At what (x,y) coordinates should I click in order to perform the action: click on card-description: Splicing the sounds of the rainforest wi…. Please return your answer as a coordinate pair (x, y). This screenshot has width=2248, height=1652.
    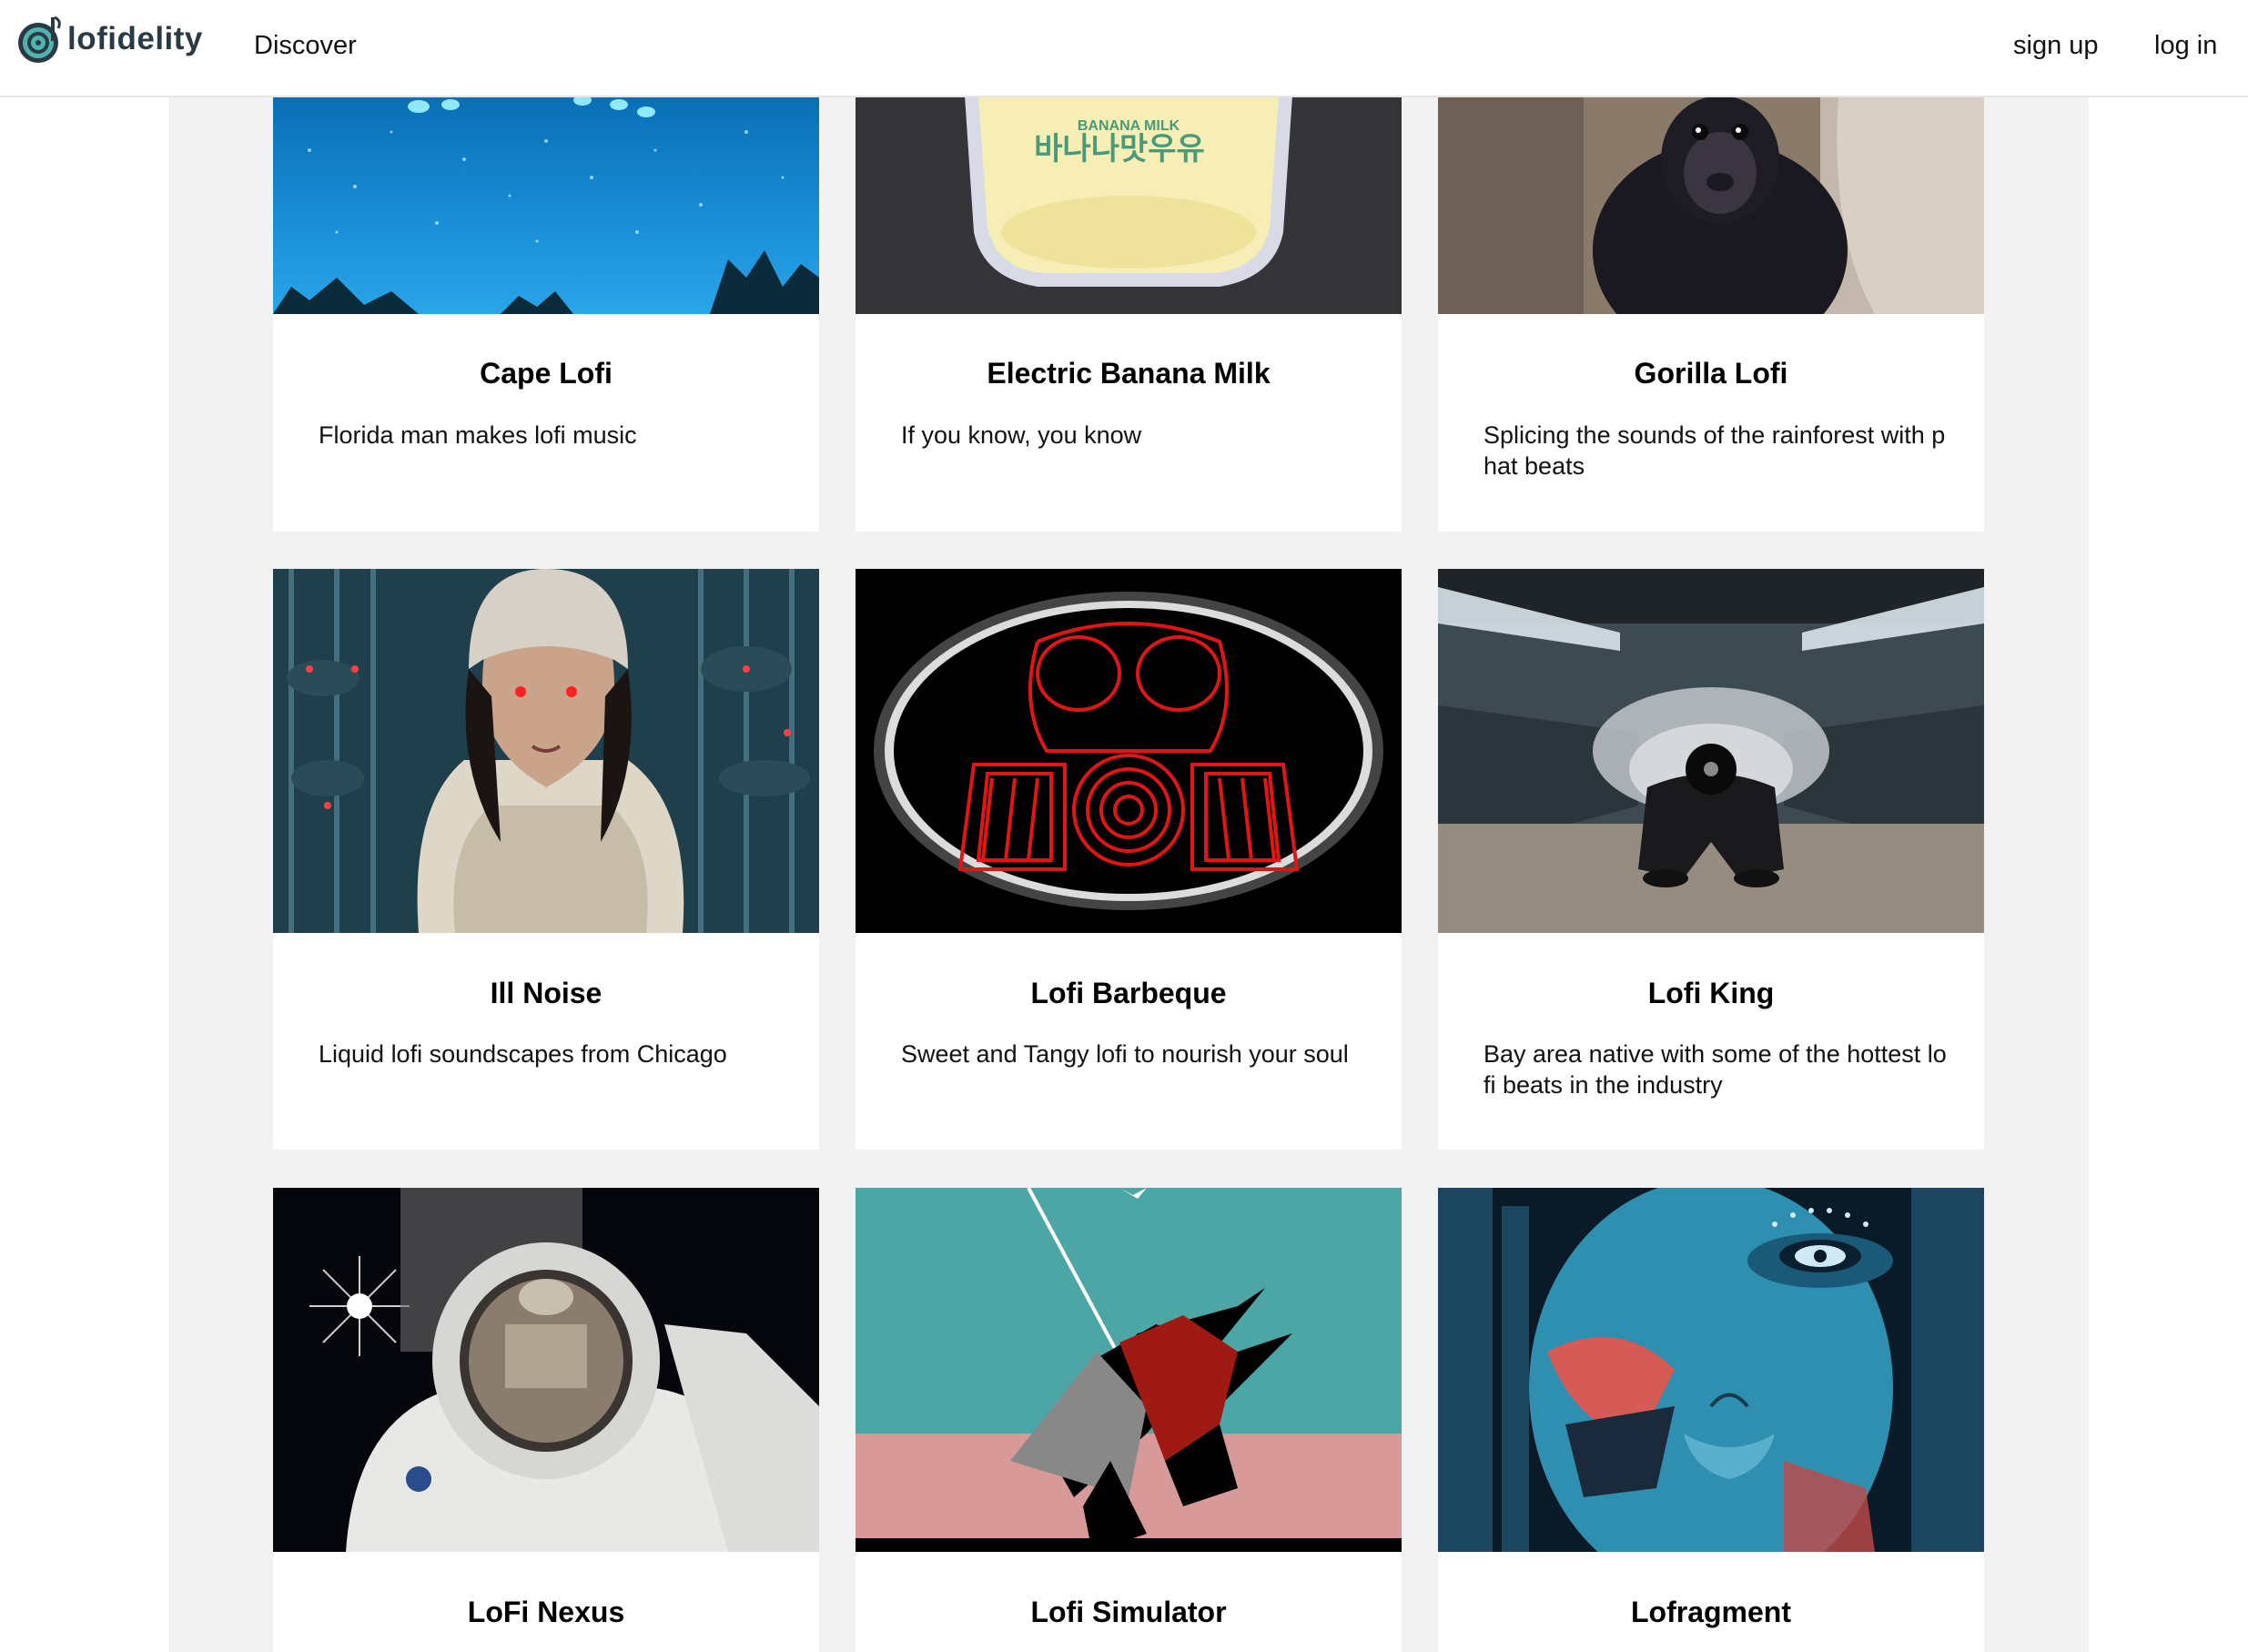
    Looking at the image, I should click on (1714, 451).